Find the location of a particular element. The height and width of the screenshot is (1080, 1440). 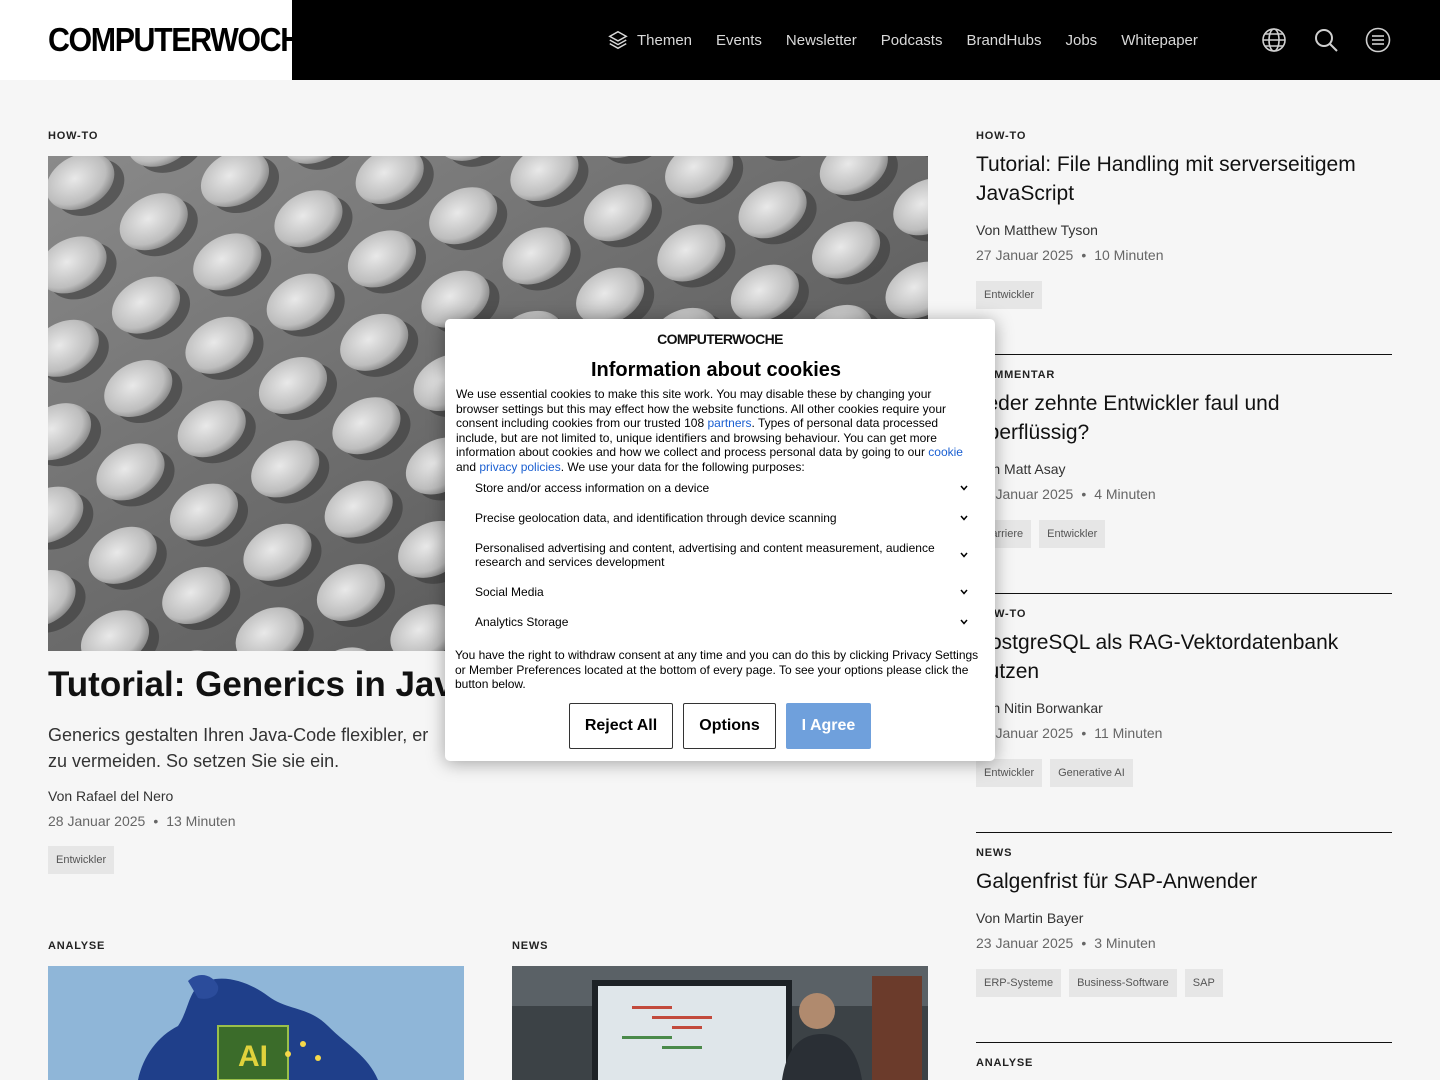

nav-themen: Themen is located at coordinates (649, 40).